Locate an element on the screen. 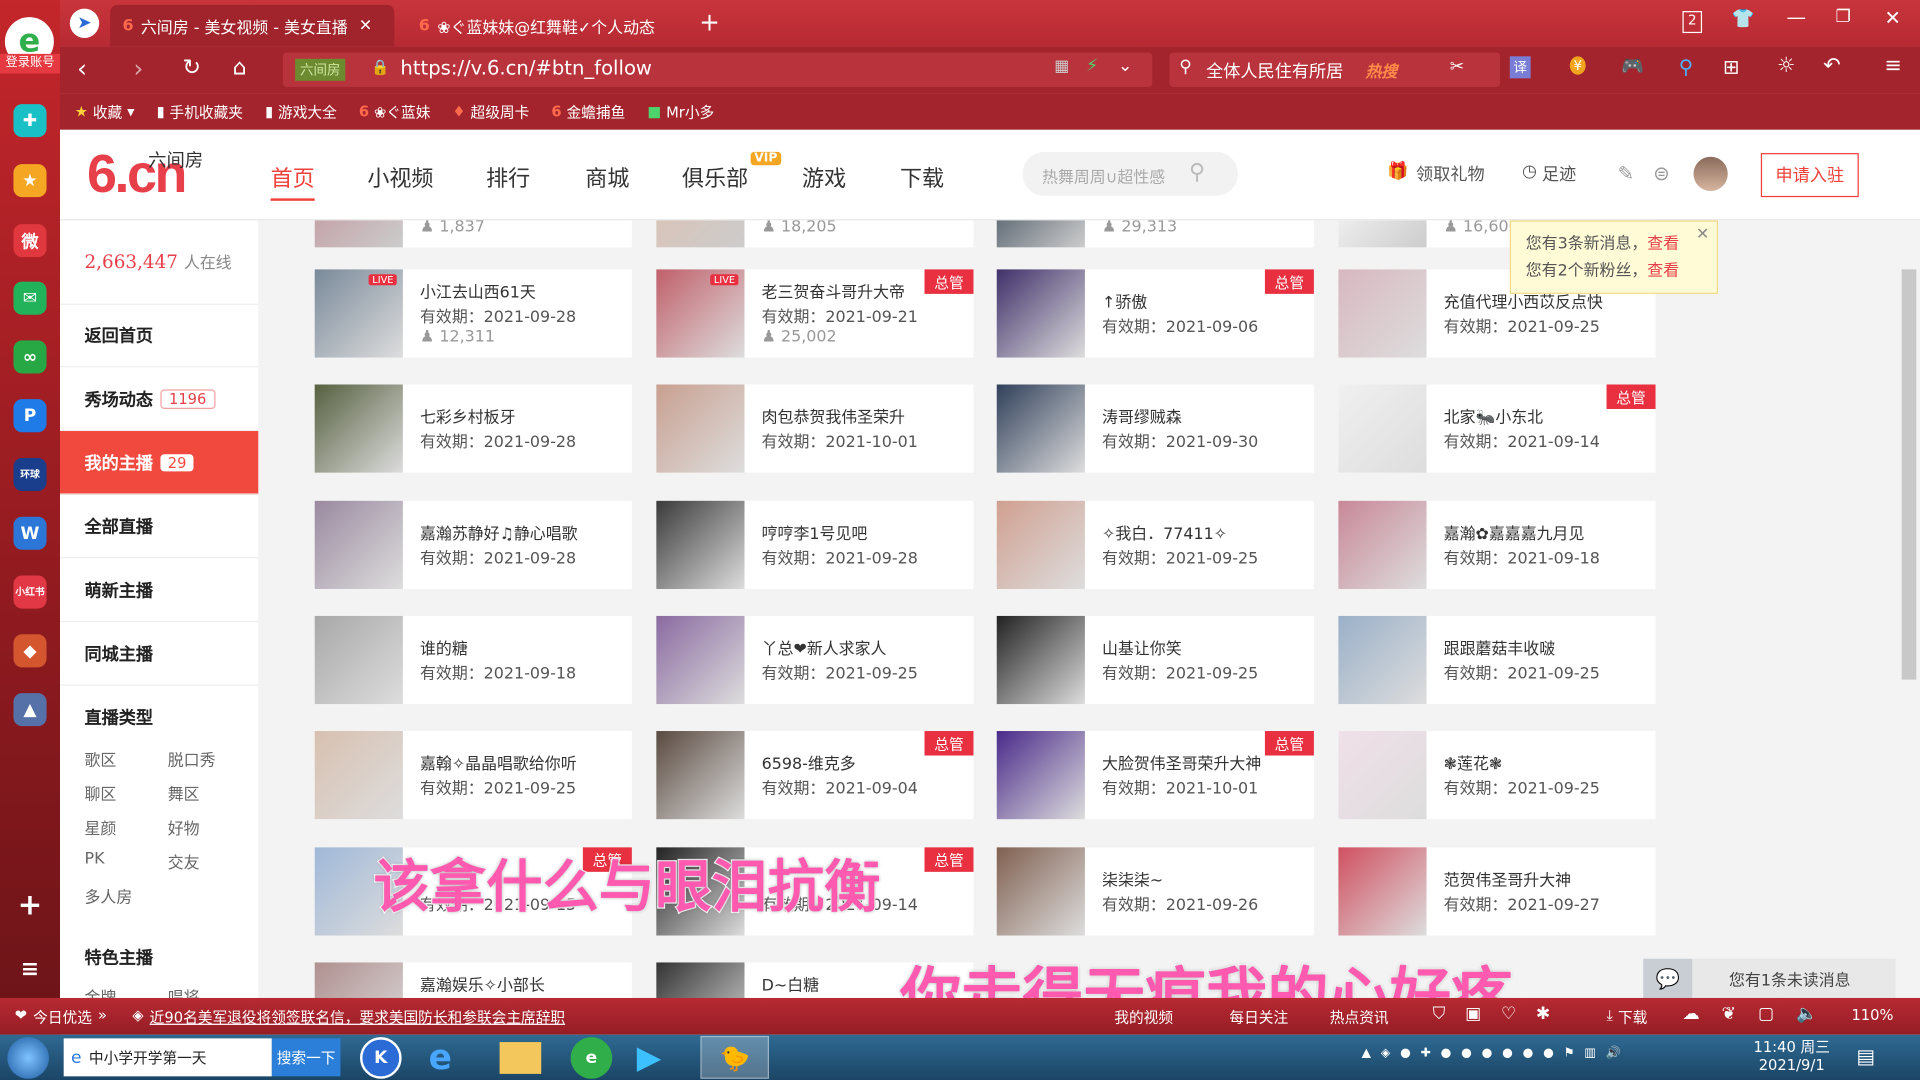  action-center-icon: ▤ is located at coordinates (1865, 1055).